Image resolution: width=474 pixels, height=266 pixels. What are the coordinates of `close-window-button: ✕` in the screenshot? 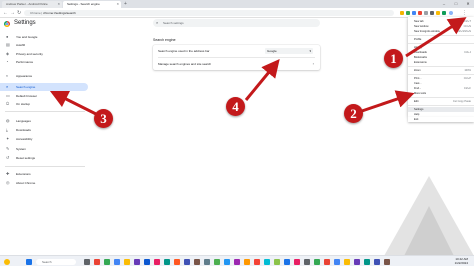 It's located at (468, 4).